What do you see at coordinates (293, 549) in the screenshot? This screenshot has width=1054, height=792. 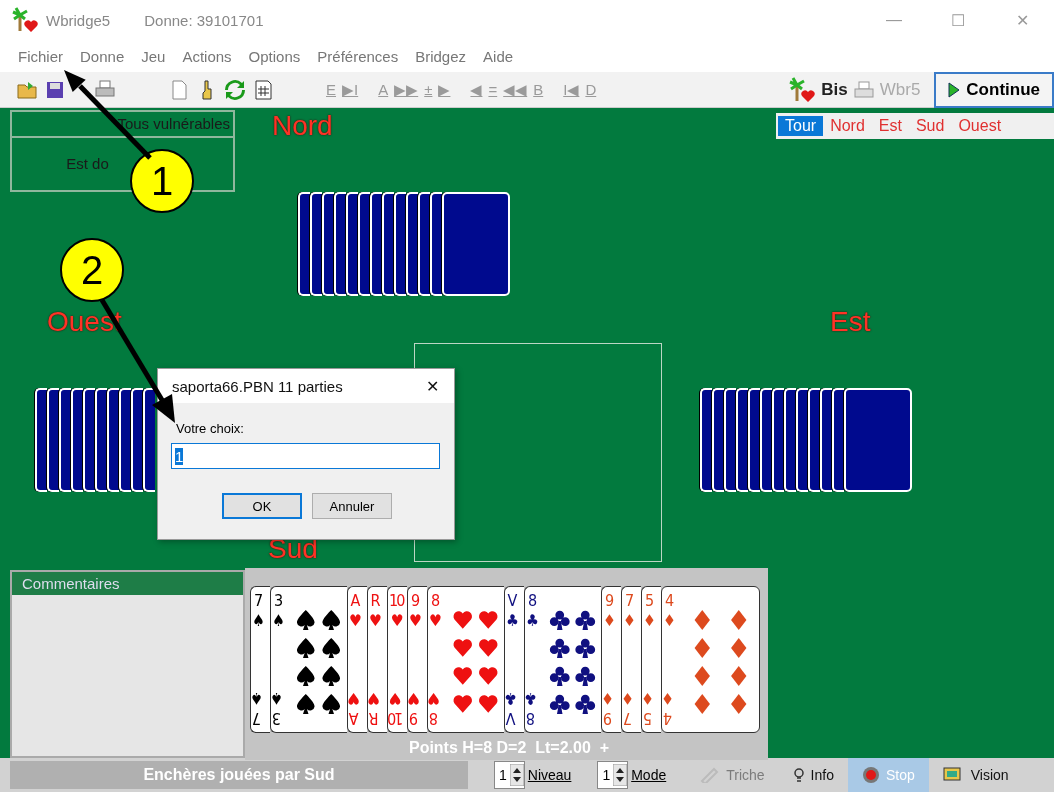 I see `seat-label: Sud` at bounding box center [293, 549].